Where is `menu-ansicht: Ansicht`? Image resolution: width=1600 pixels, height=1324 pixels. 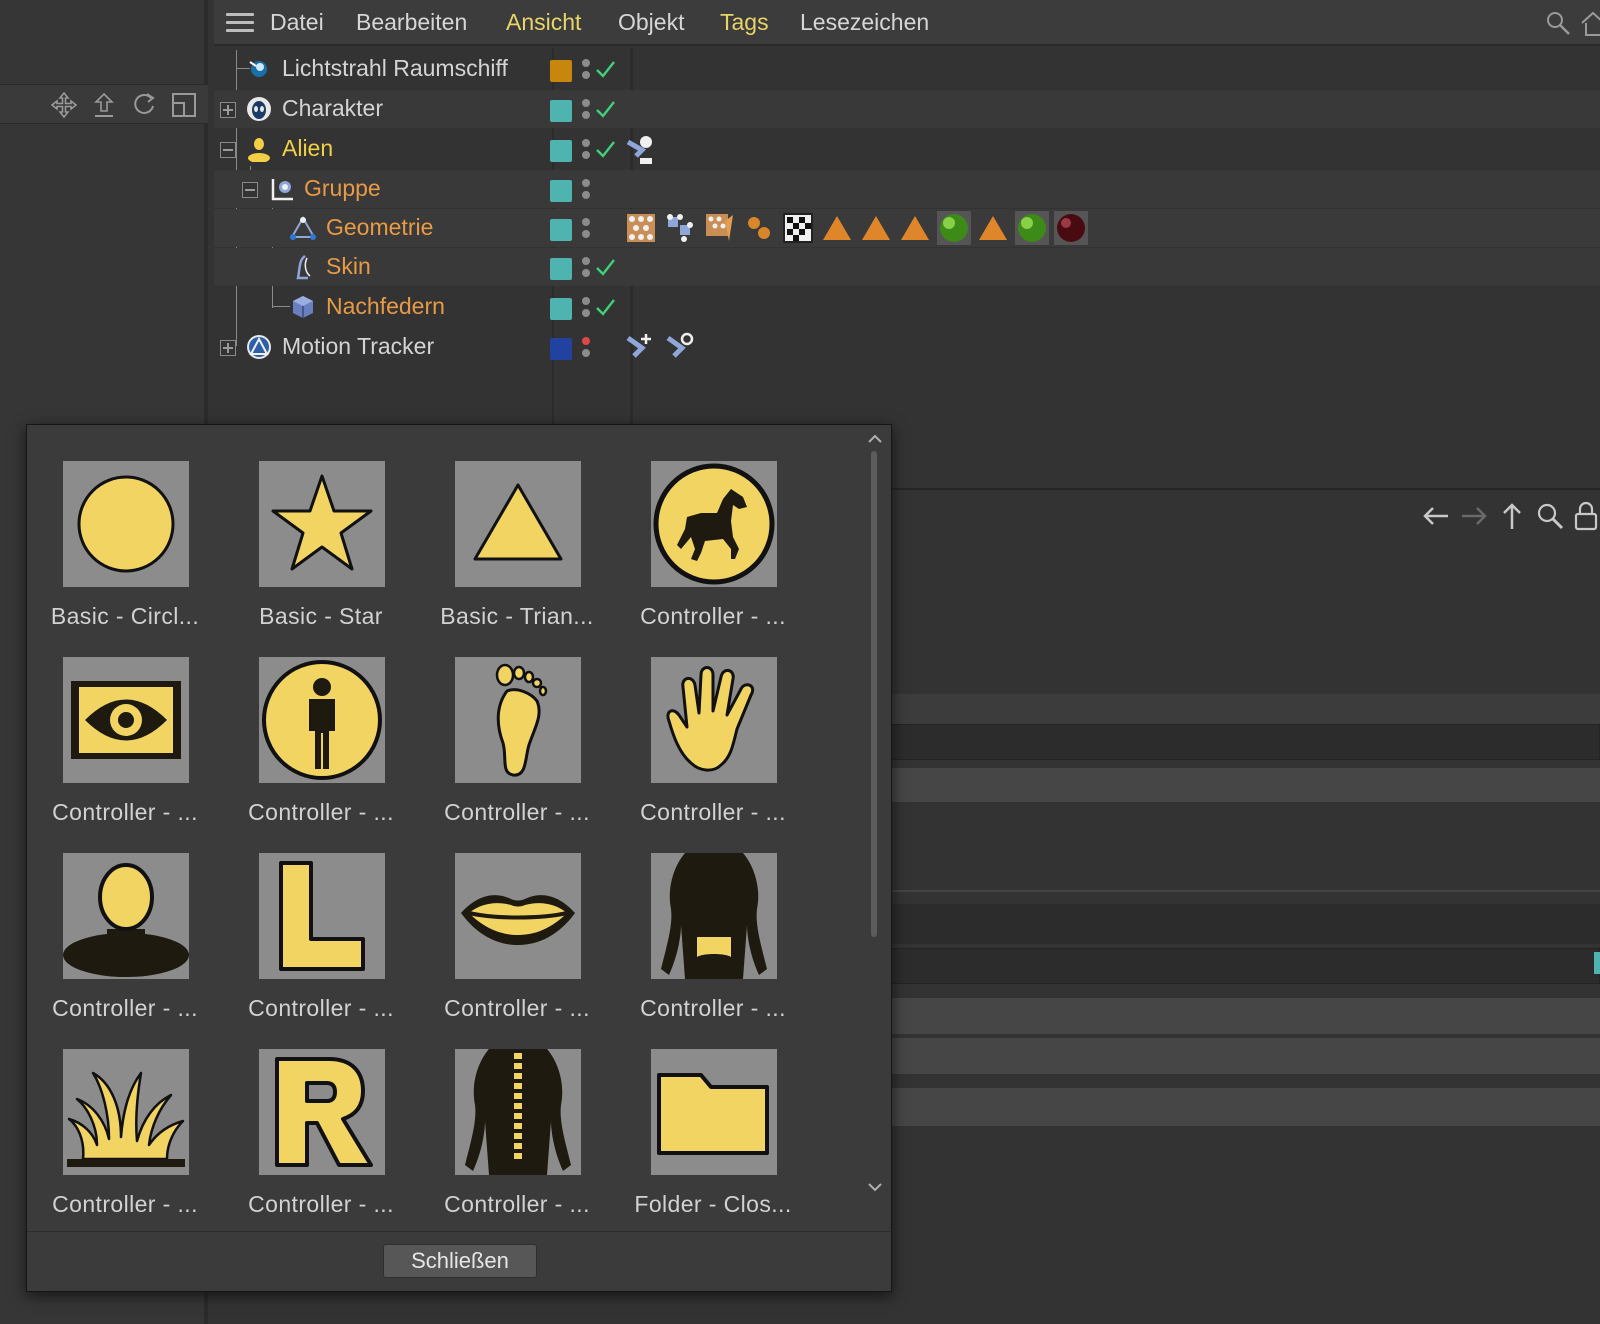
menu-ansicht: Ansicht is located at coordinates (543, 22).